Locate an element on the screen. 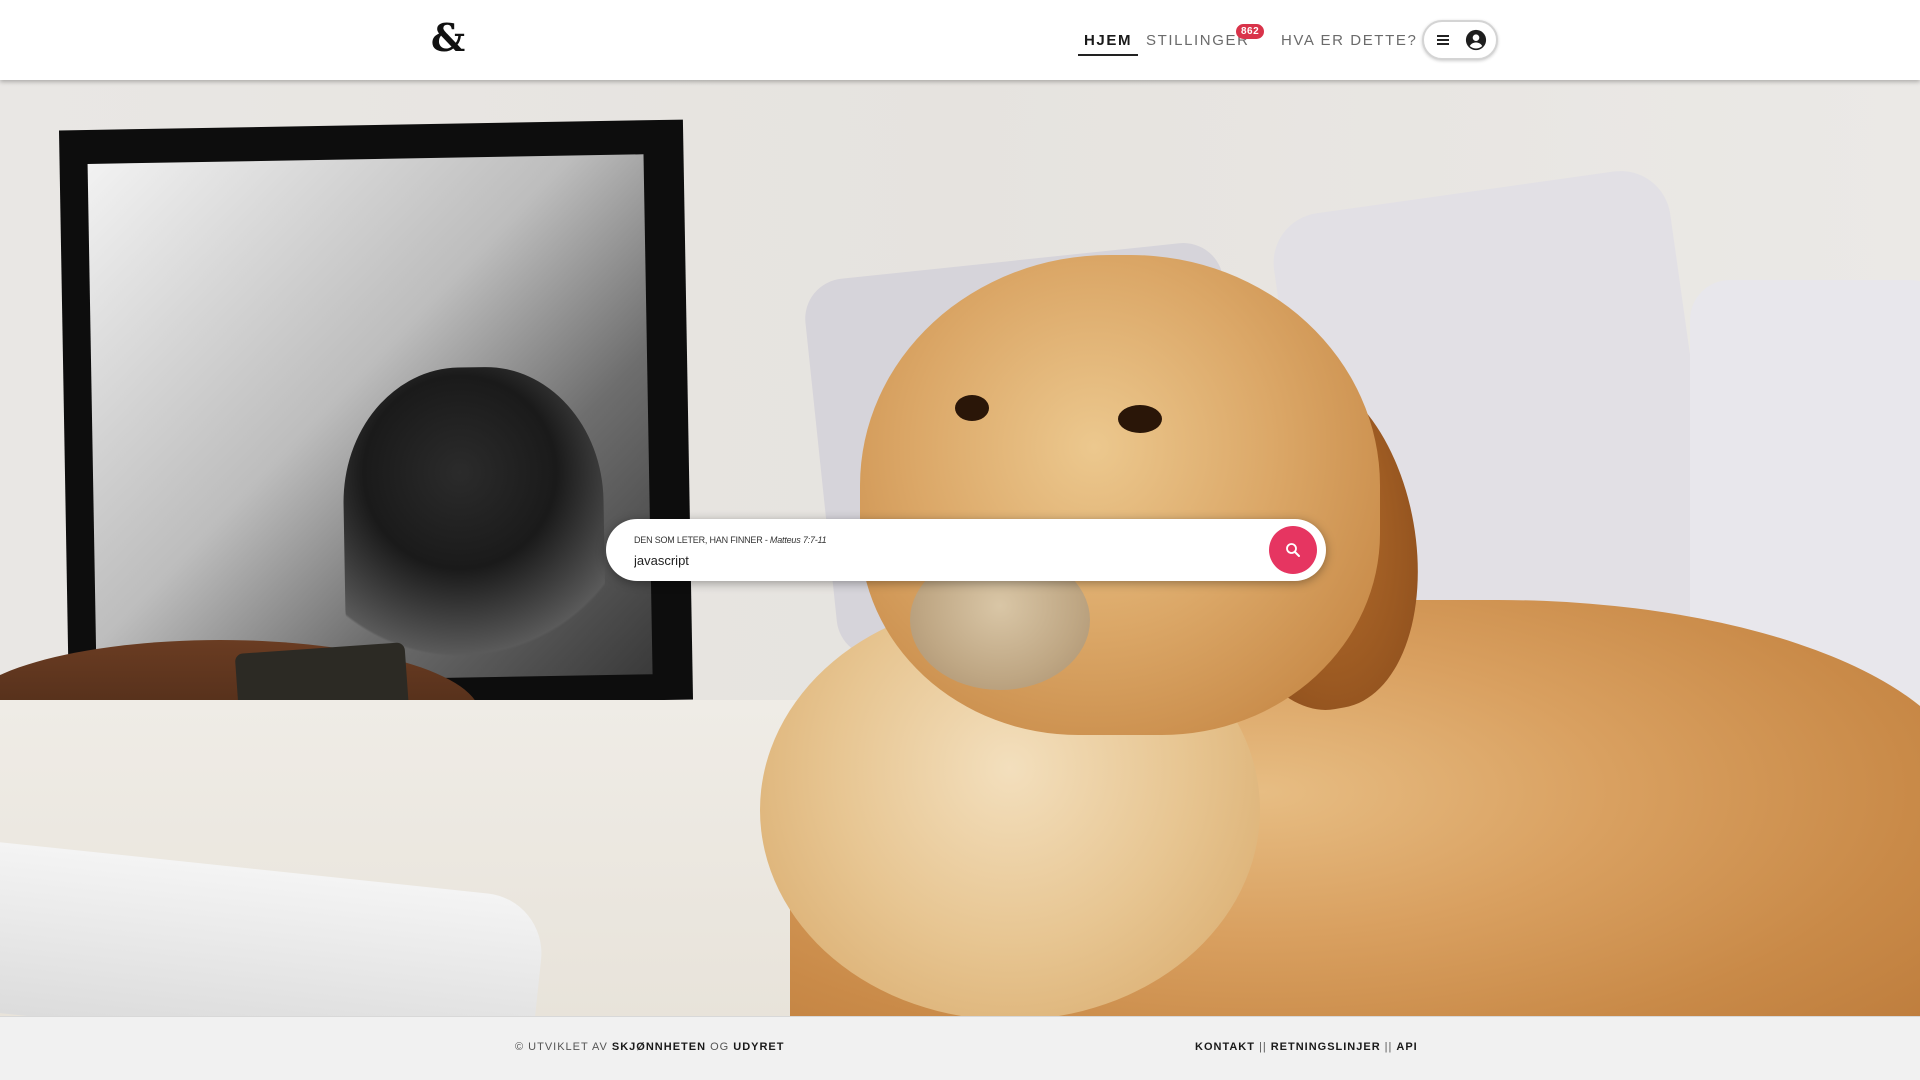 The image size is (1920, 1080). active-underline is located at coordinates (1108, 55).